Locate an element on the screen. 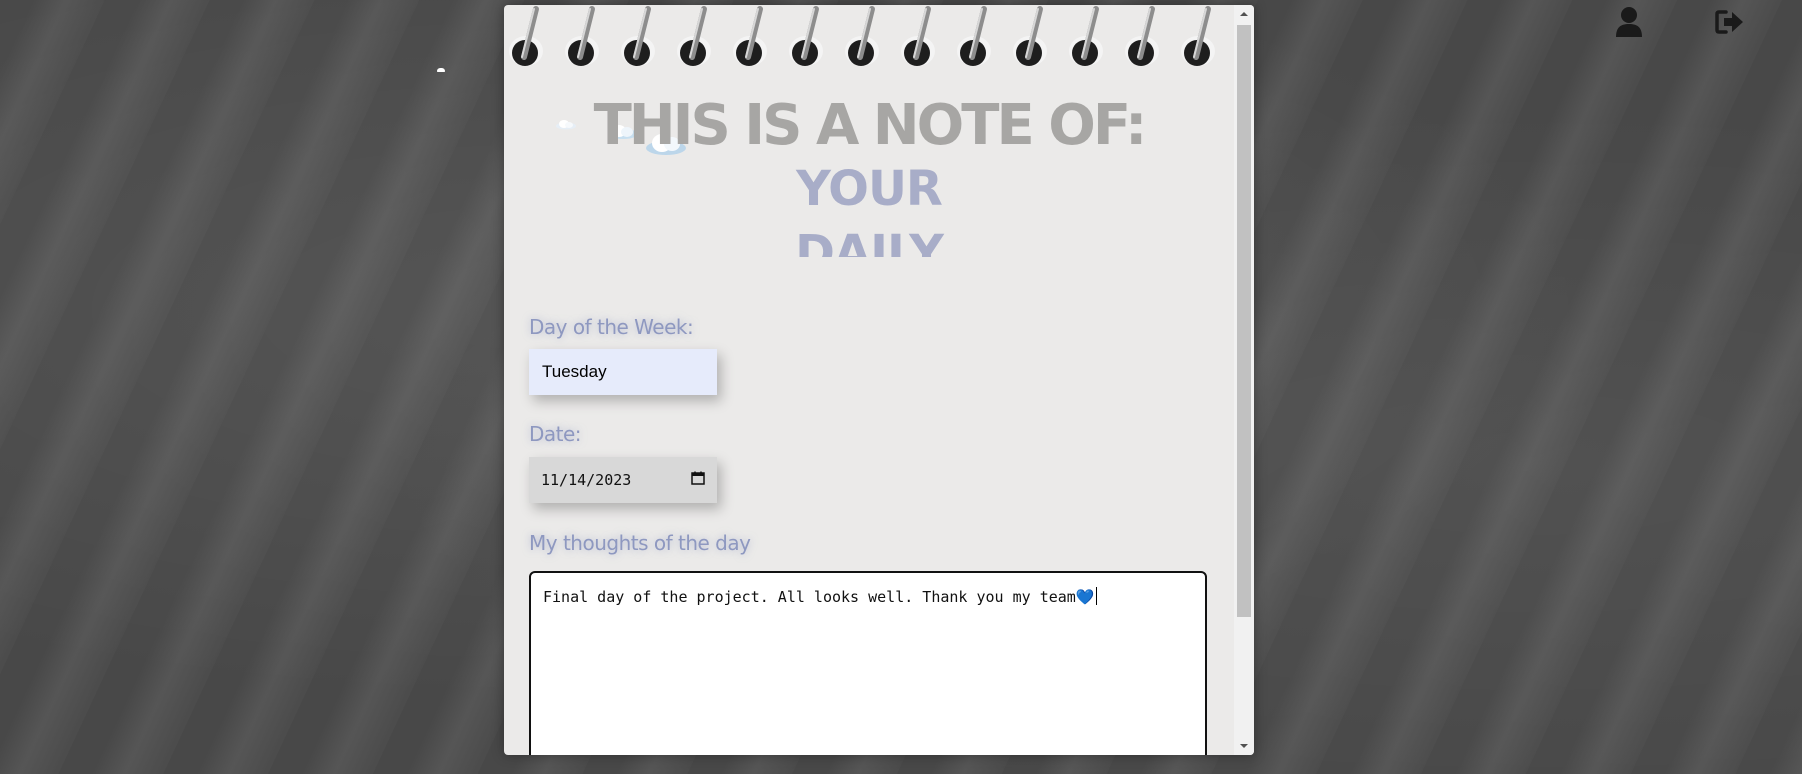 This screenshot has width=1802, height=774. scrollbar-thumb is located at coordinates (1244, 321).